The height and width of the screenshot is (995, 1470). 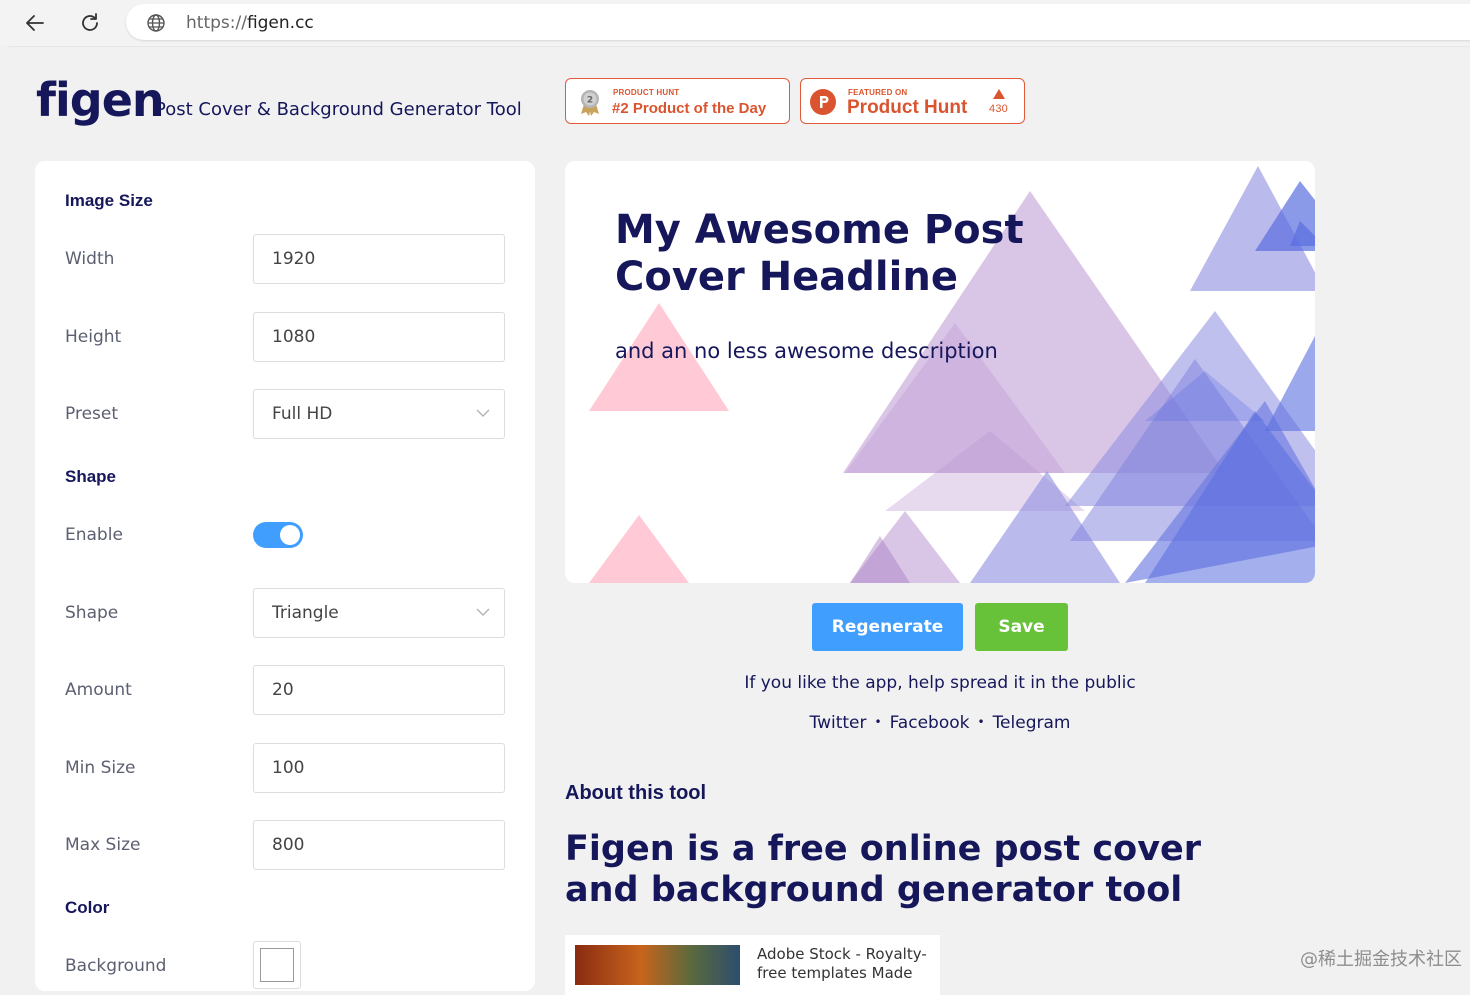 I want to click on color-swatch, so click(x=277, y=965).